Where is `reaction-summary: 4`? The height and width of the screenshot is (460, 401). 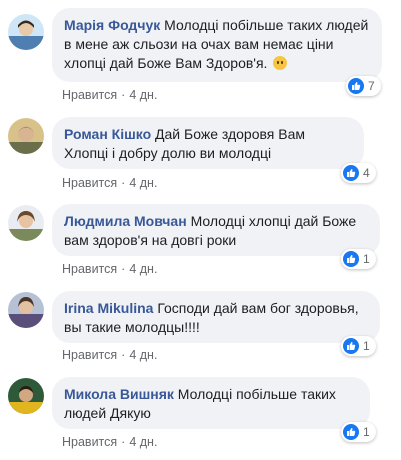
reaction-summary: 4 is located at coordinates (358, 173).